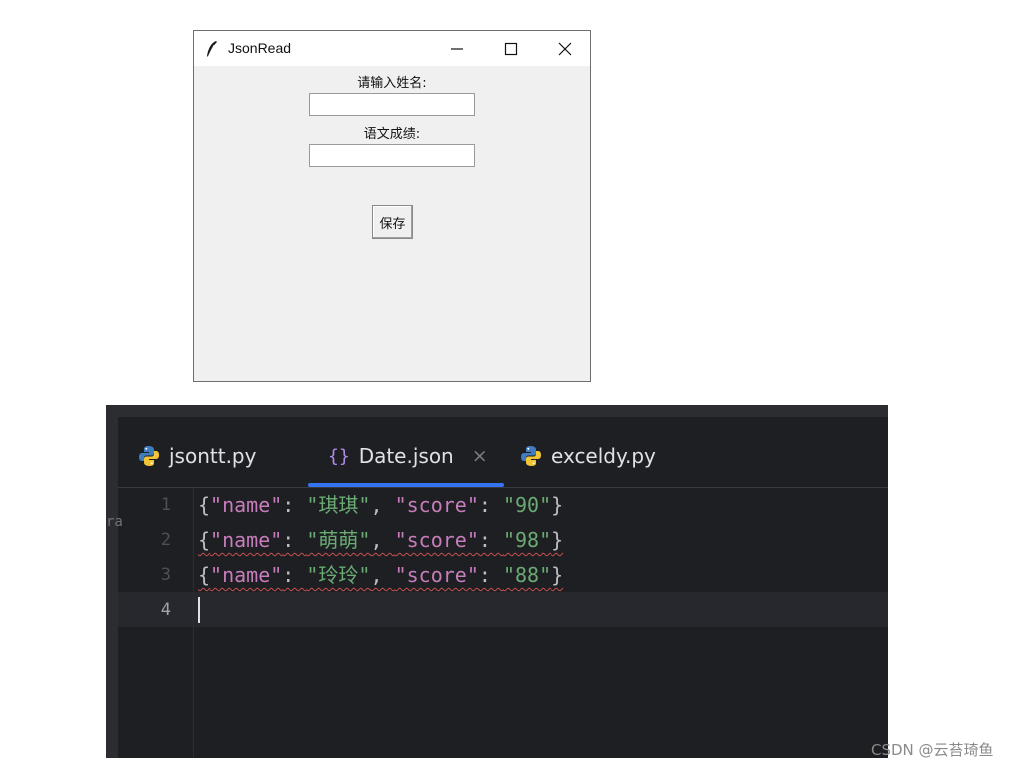  What do you see at coordinates (480, 456) in the screenshot?
I see `tab-close-icon: ×` at bounding box center [480, 456].